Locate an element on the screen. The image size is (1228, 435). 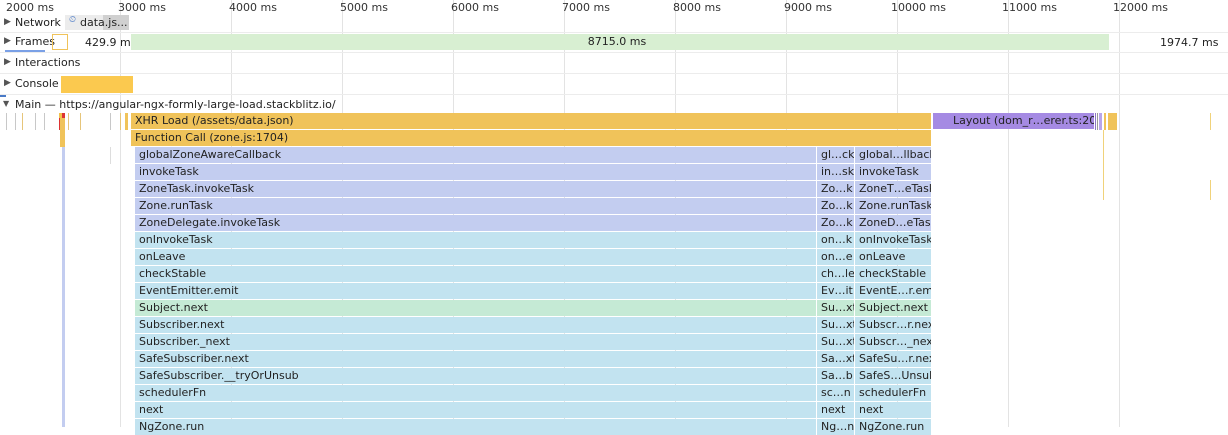
flame-entry: EventEmitter.emit is located at coordinates (475, 291).